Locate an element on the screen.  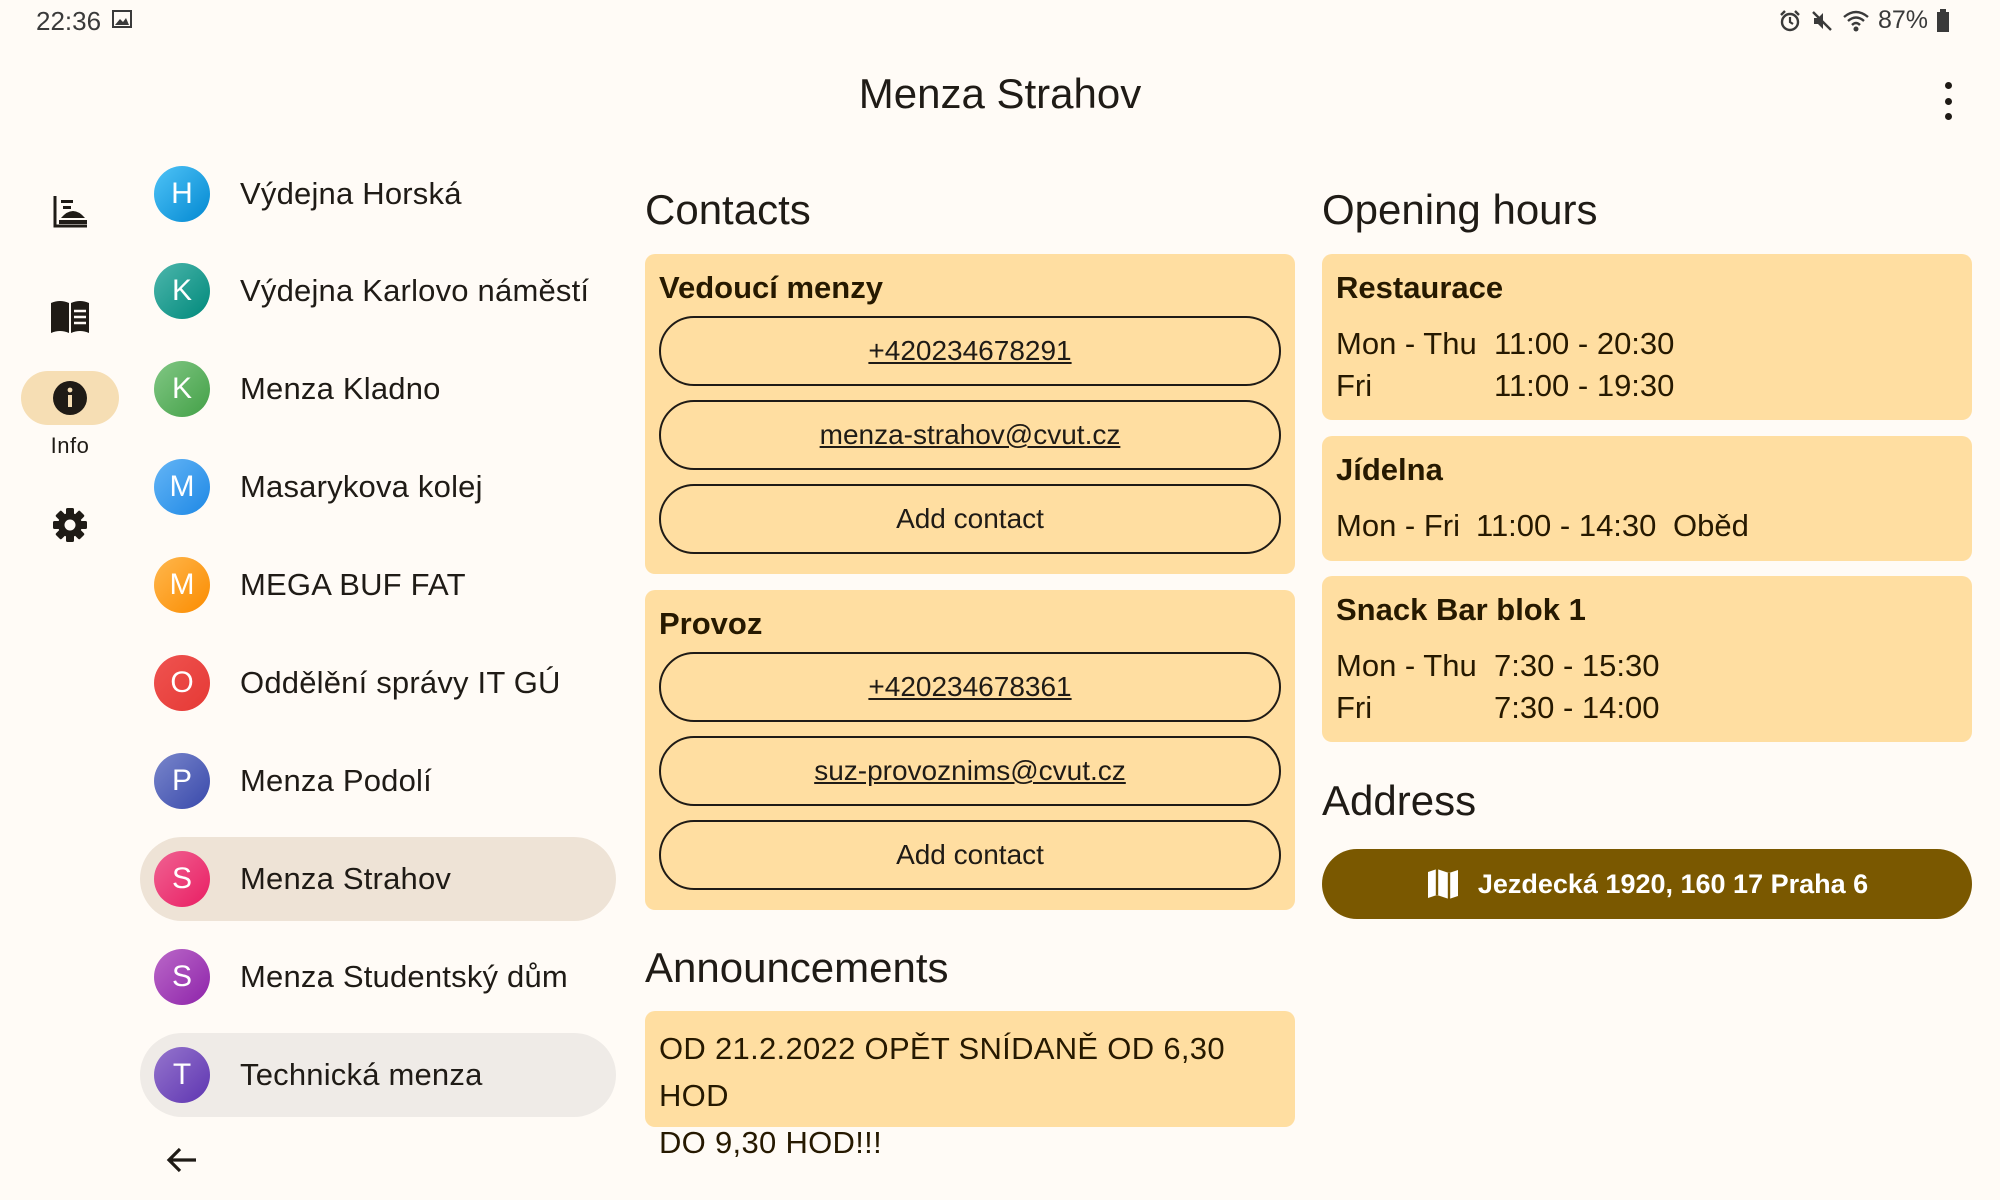
phone-button: +420234678361 is located at coordinates (970, 687).